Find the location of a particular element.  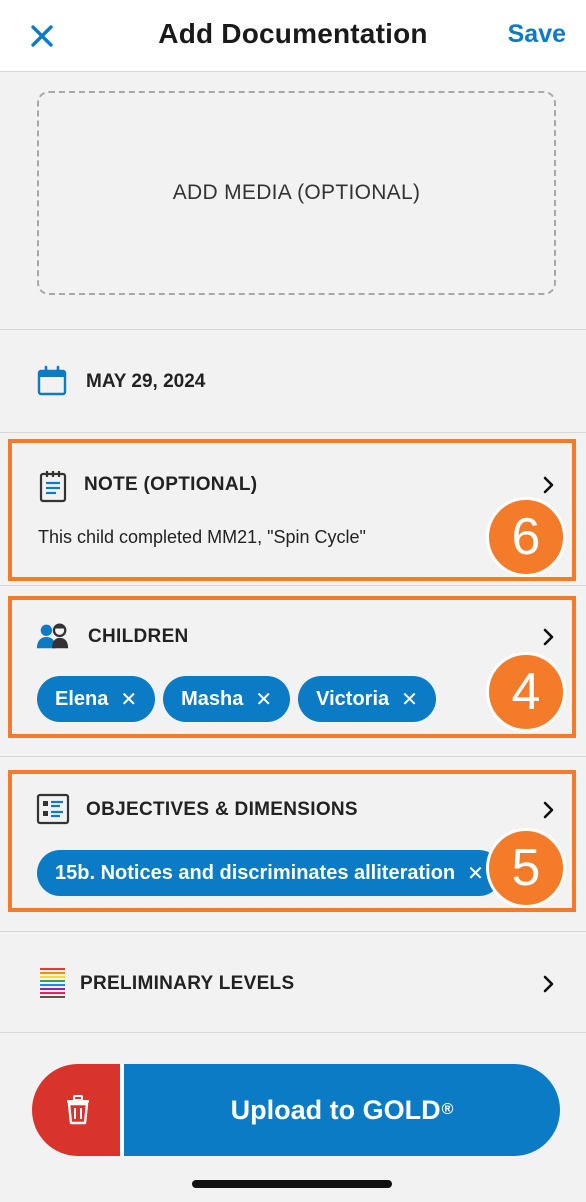

page-title: Add Documentation is located at coordinates (293, 33).